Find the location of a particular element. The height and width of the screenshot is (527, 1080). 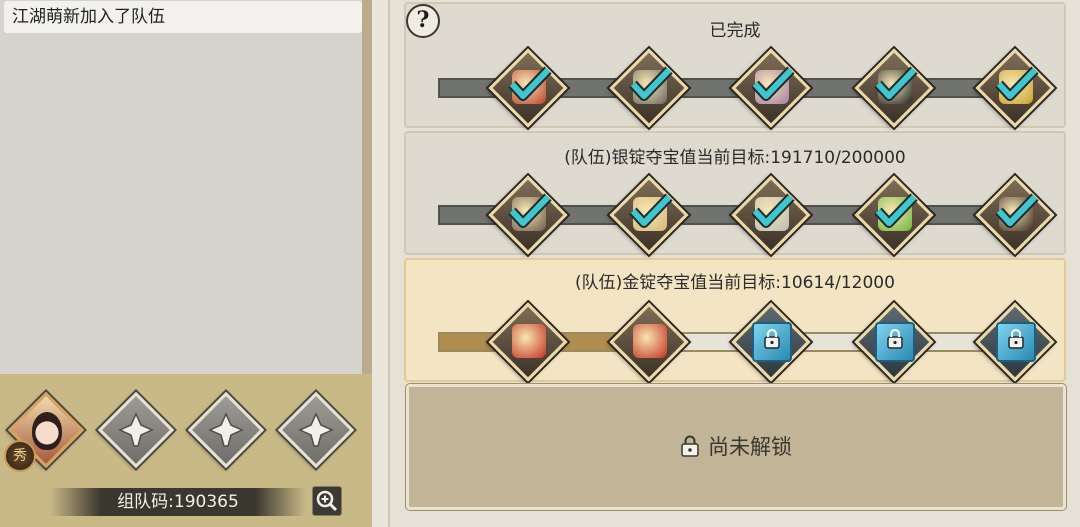

row-title: 已完成 is located at coordinates (735, 31).